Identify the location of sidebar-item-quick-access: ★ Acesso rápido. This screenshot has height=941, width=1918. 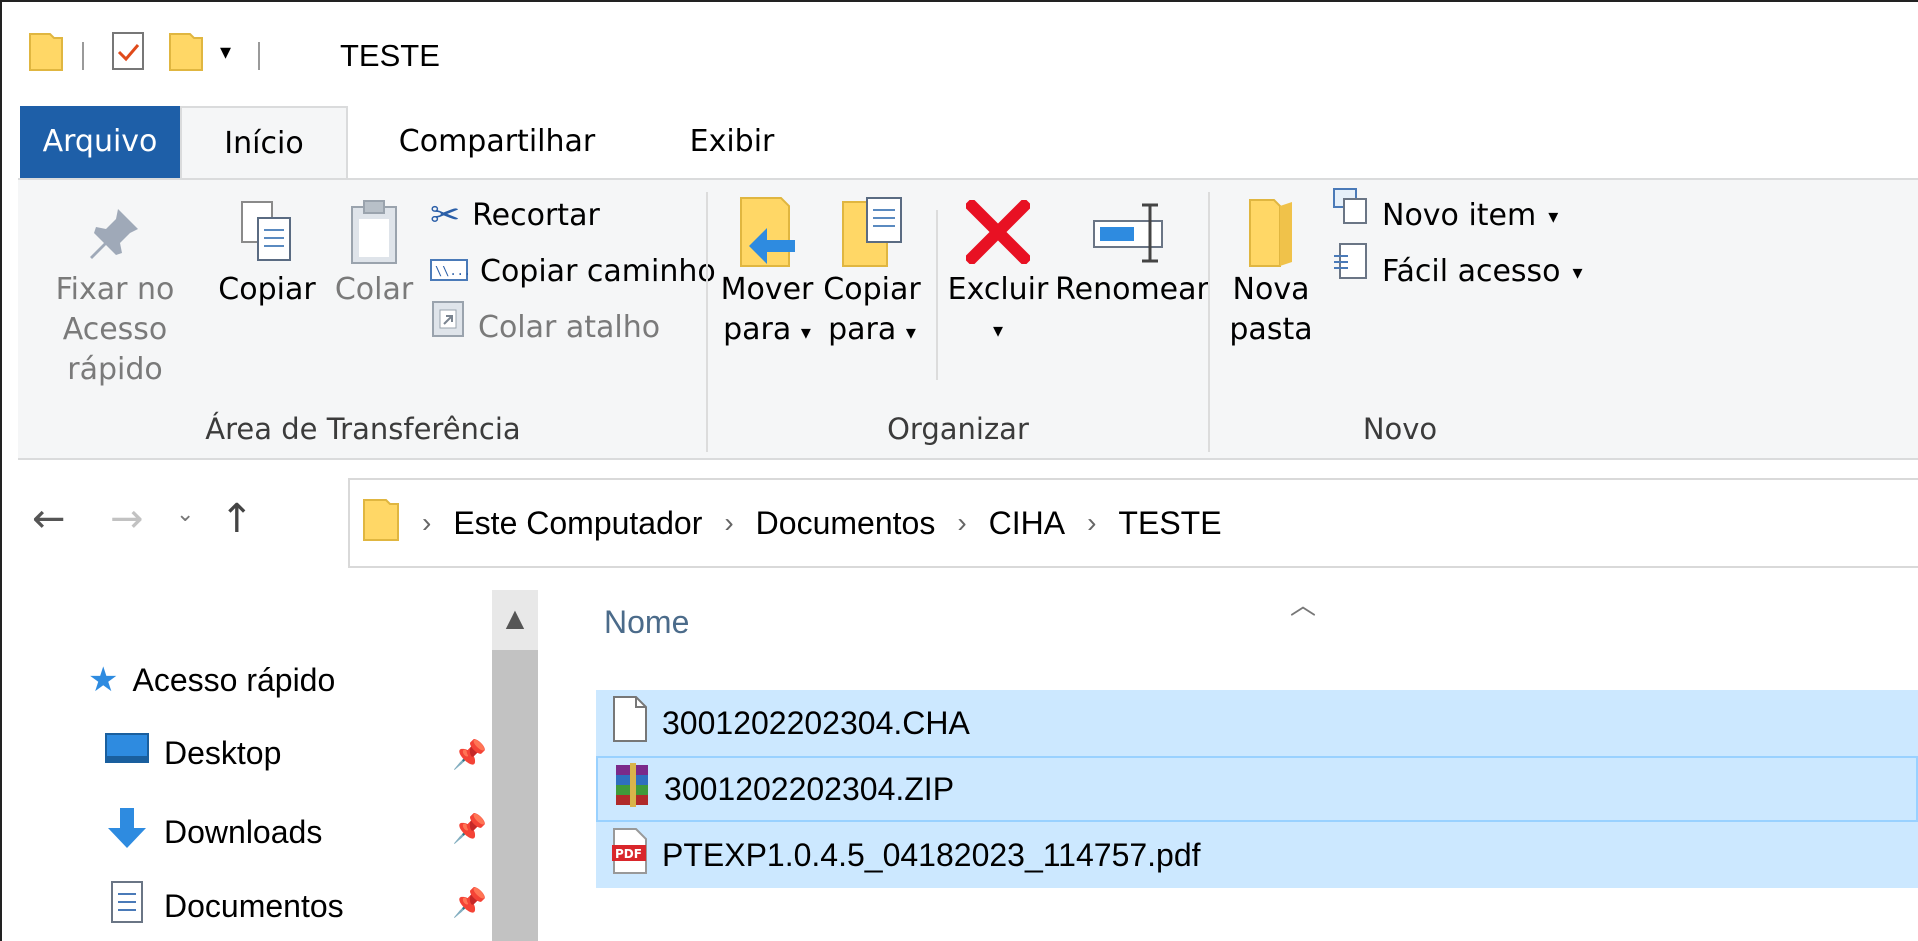
(211, 680).